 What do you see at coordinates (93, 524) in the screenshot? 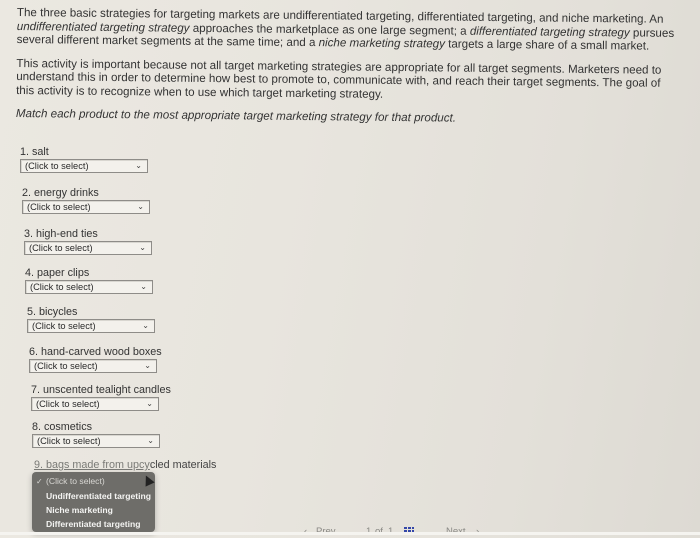
I see `dropdown-option-differentiated: Differentiated targeting` at bounding box center [93, 524].